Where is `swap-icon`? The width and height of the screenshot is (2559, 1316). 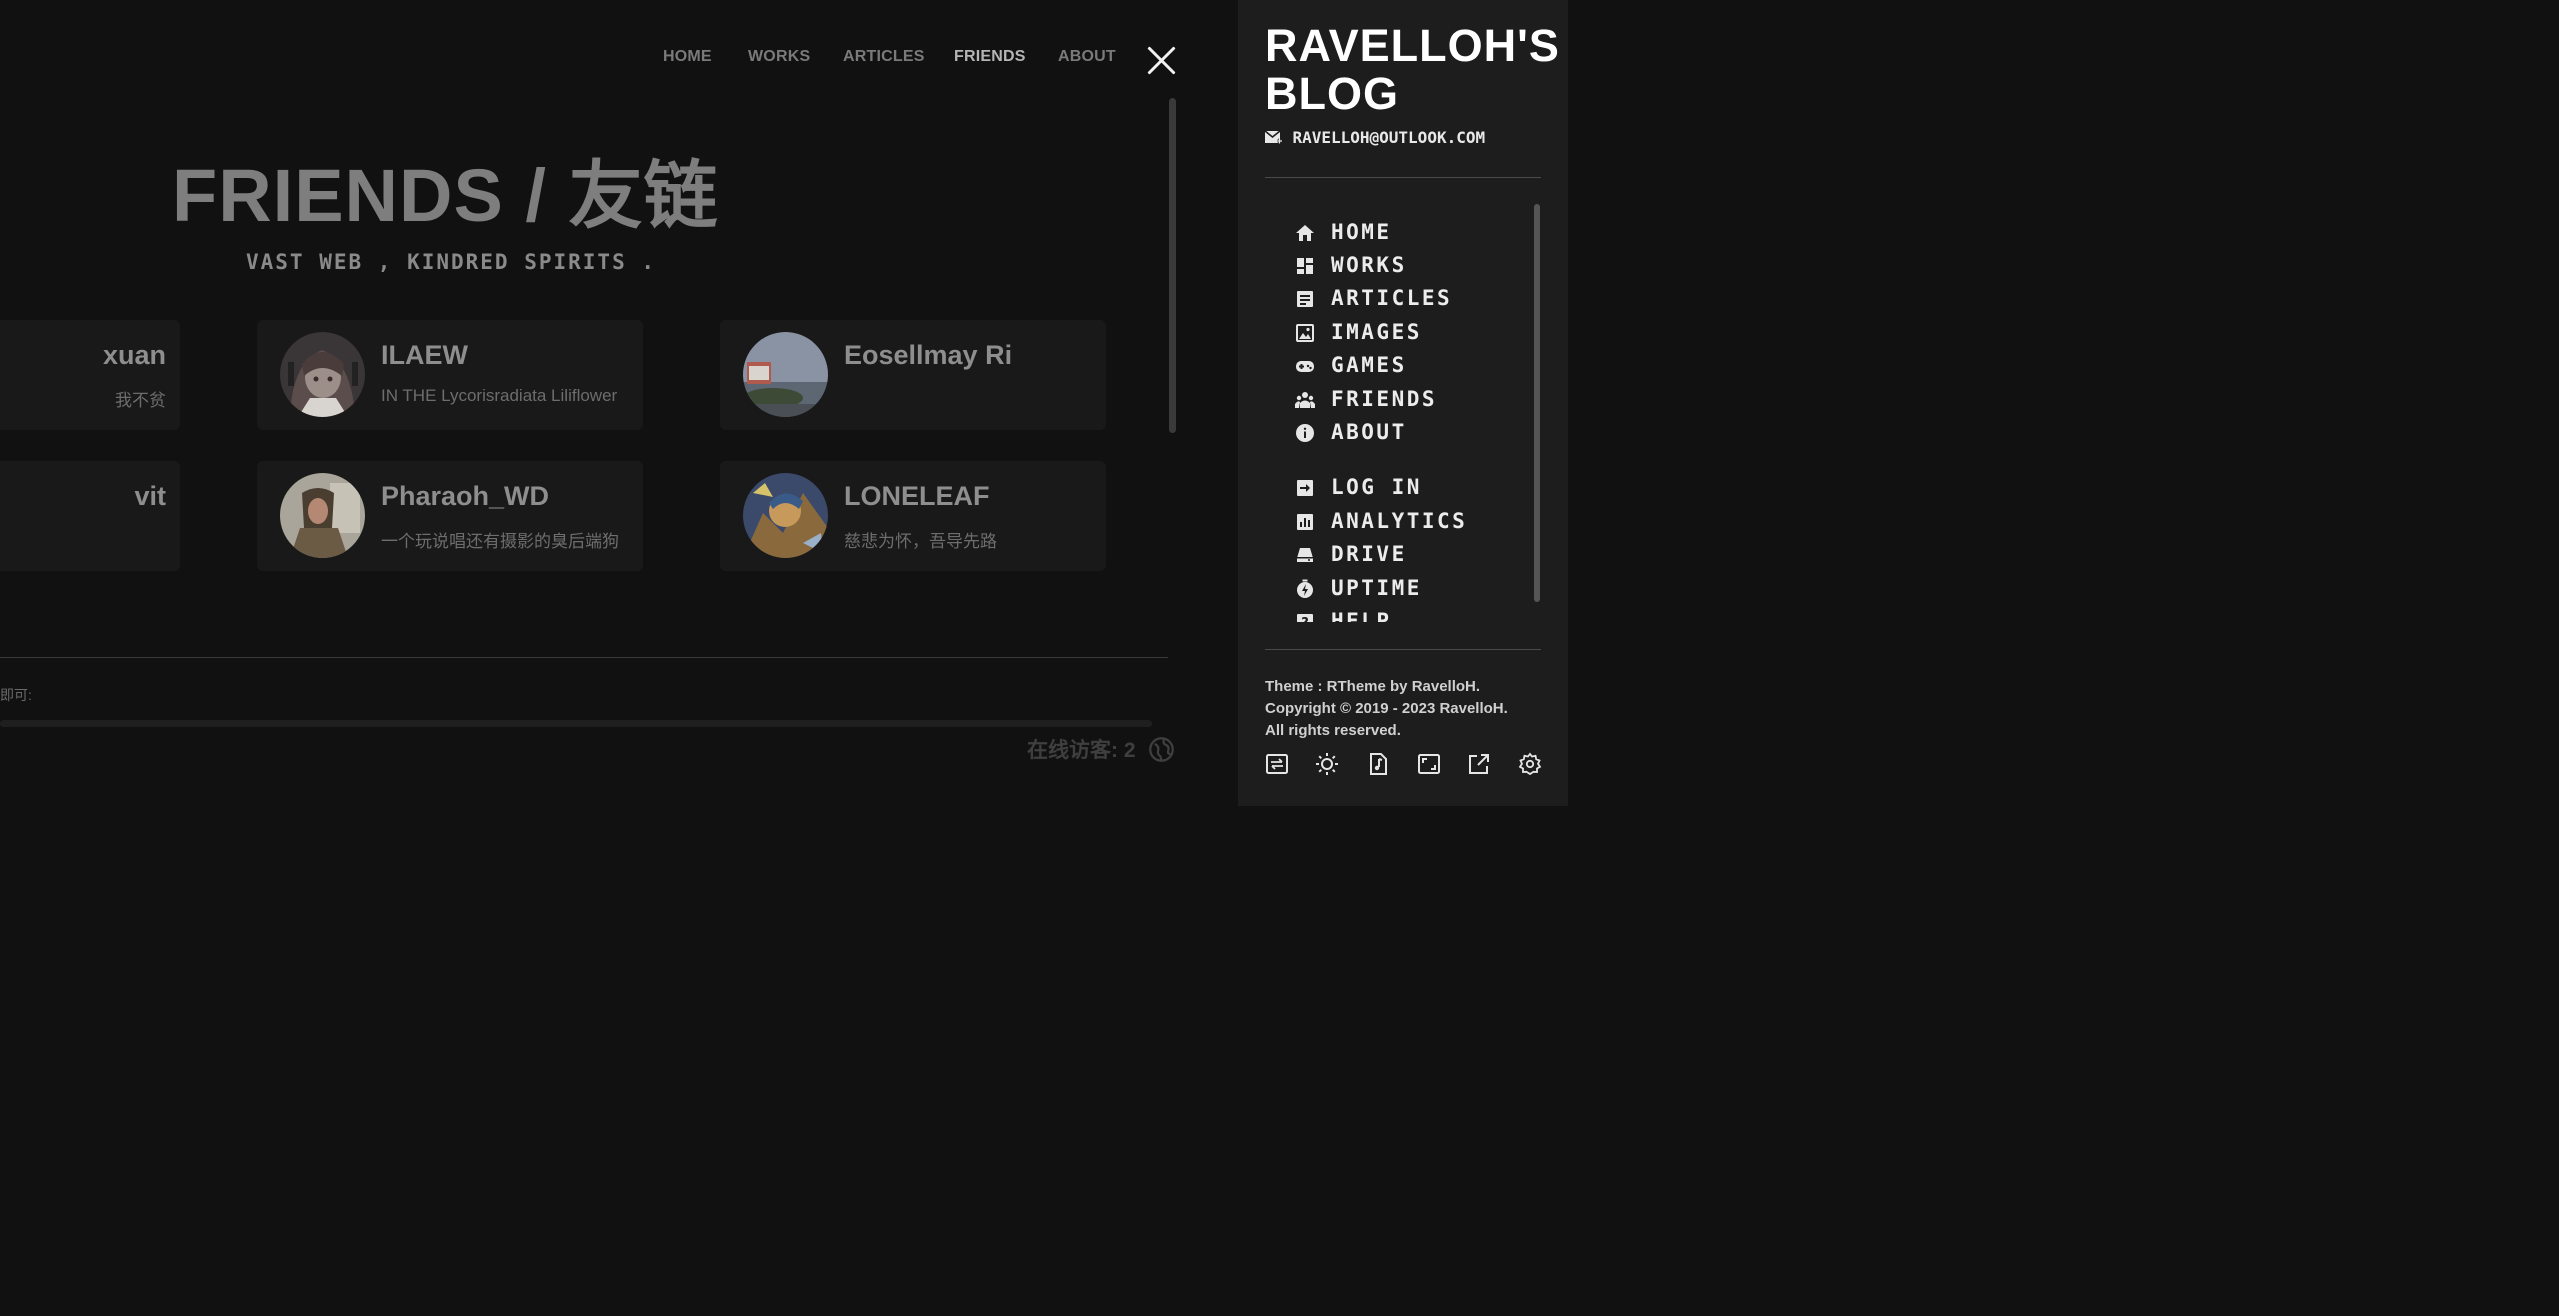
swap-icon is located at coordinates (1277, 764).